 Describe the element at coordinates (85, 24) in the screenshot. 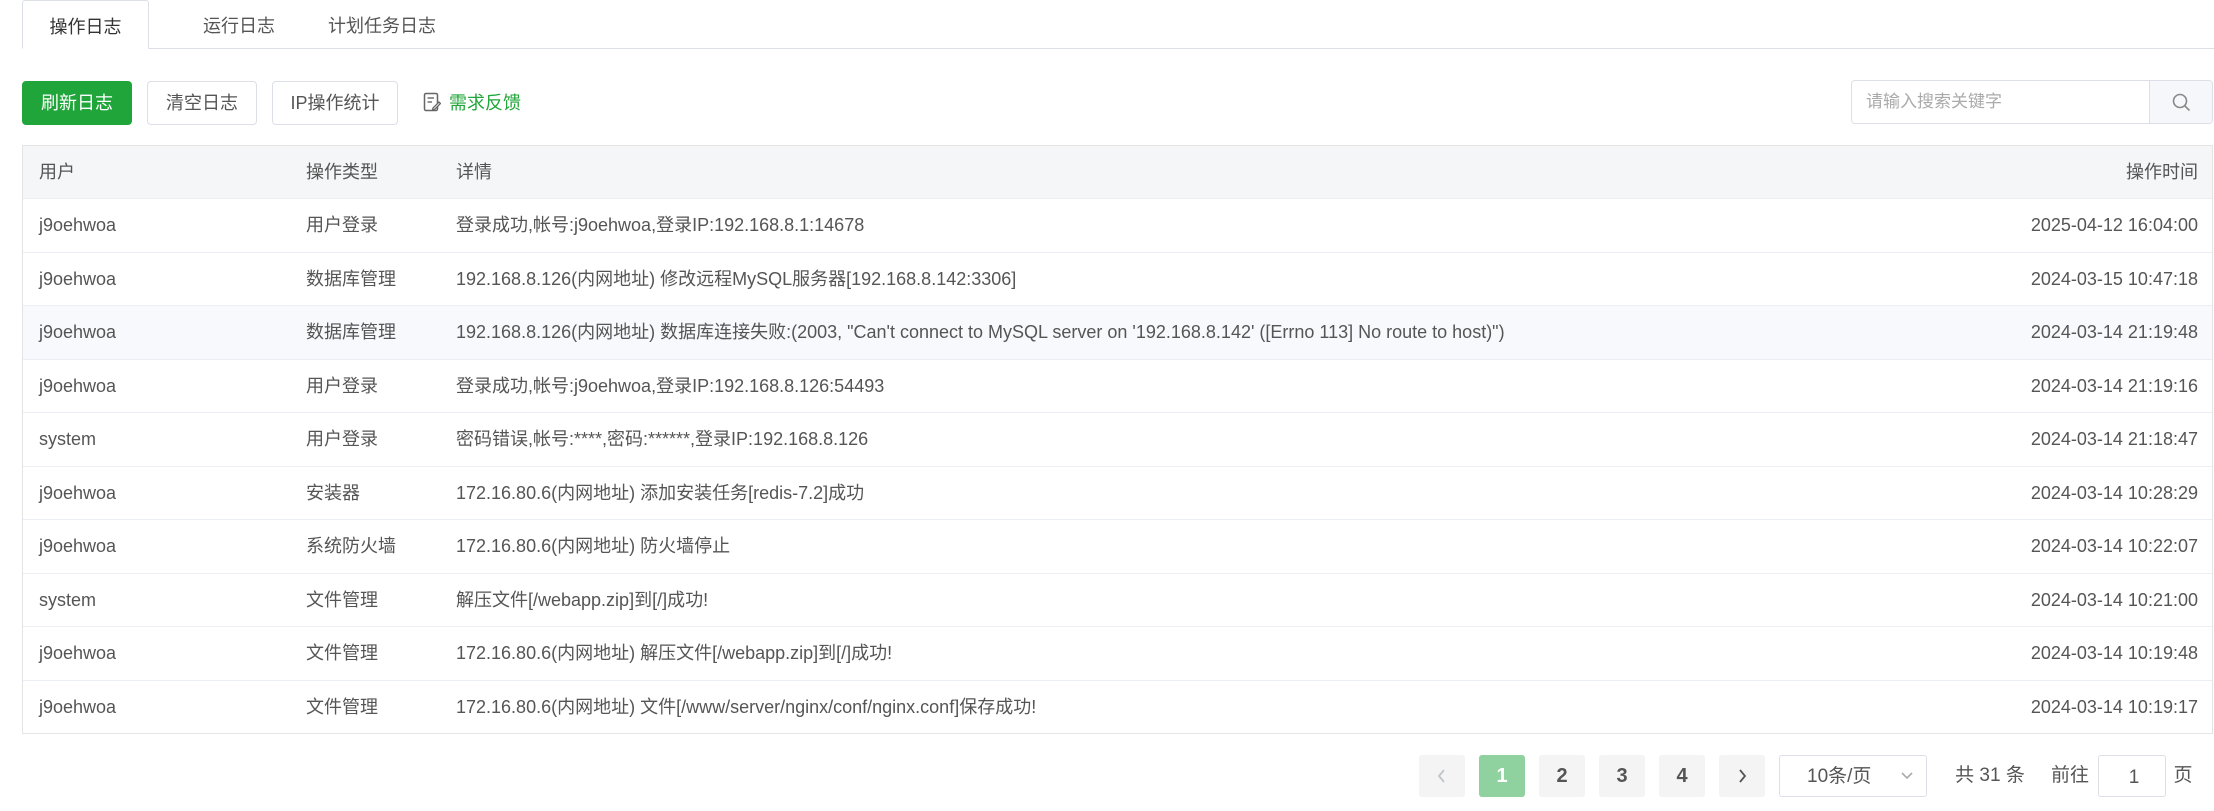

I see `tab-operation-log: 操作日志` at that location.